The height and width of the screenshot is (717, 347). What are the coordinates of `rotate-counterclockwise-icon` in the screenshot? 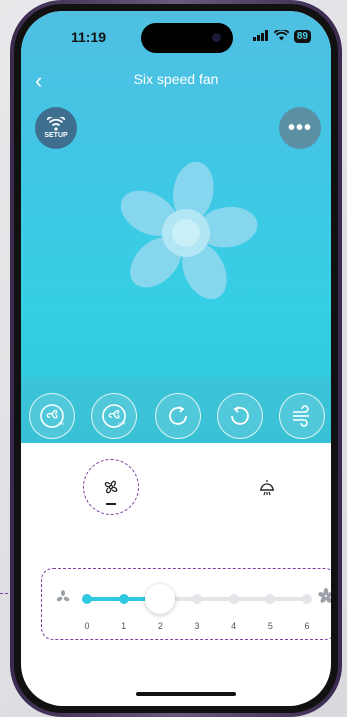 It's located at (240, 415).